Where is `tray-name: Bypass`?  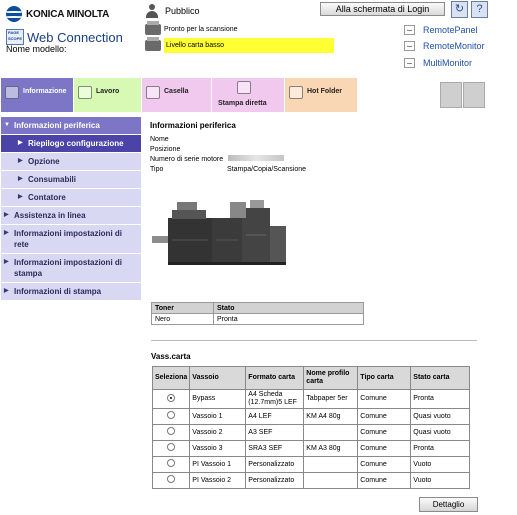 tray-name: Bypass is located at coordinates (218, 399).